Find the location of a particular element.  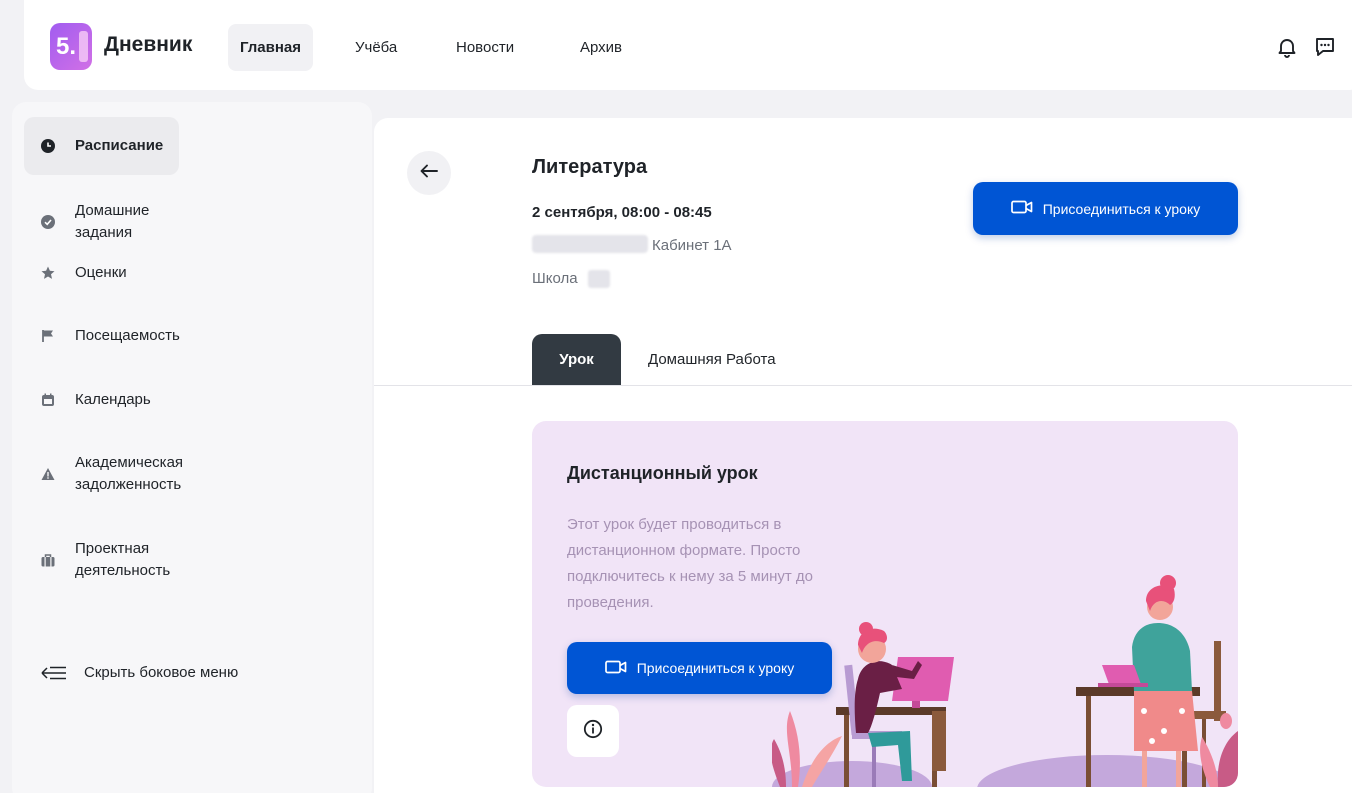

sidebar-item-label: Оценки is located at coordinates (101, 272).